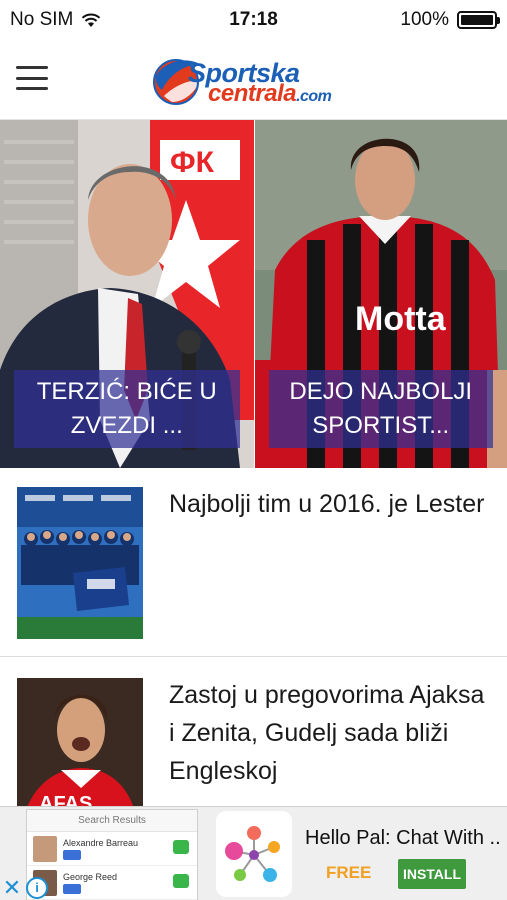 This screenshot has width=507, height=900. I want to click on install-button: INSTALL, so click(432, 874).